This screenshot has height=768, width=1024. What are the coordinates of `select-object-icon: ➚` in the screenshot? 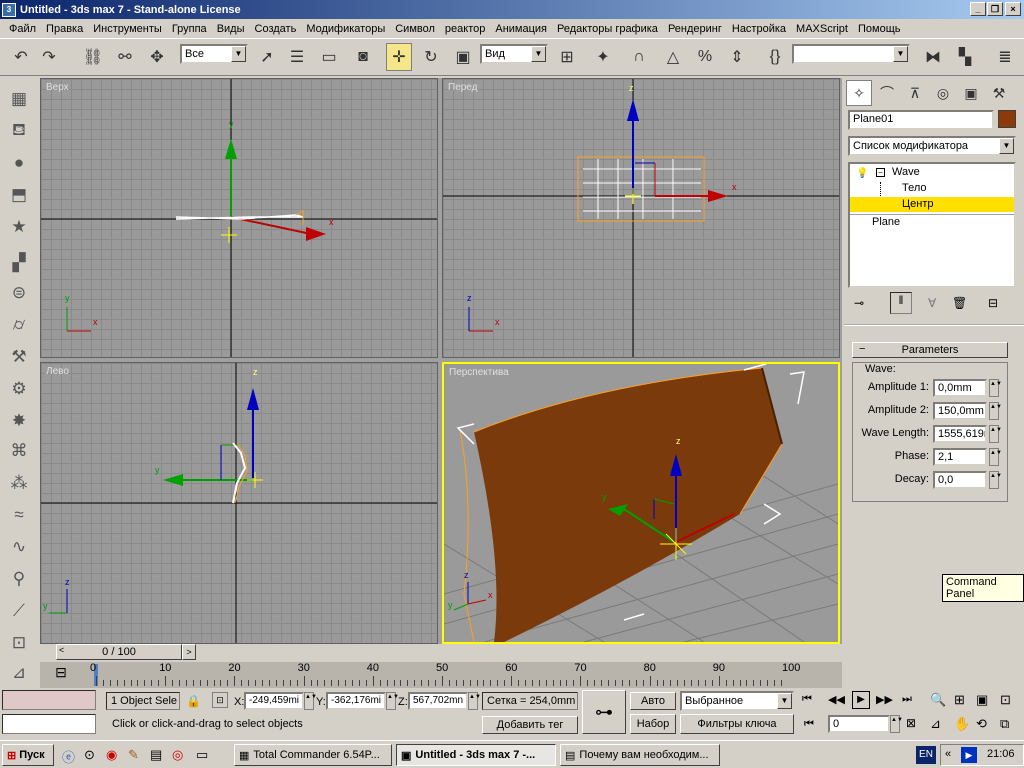 It's located at (267, 57).